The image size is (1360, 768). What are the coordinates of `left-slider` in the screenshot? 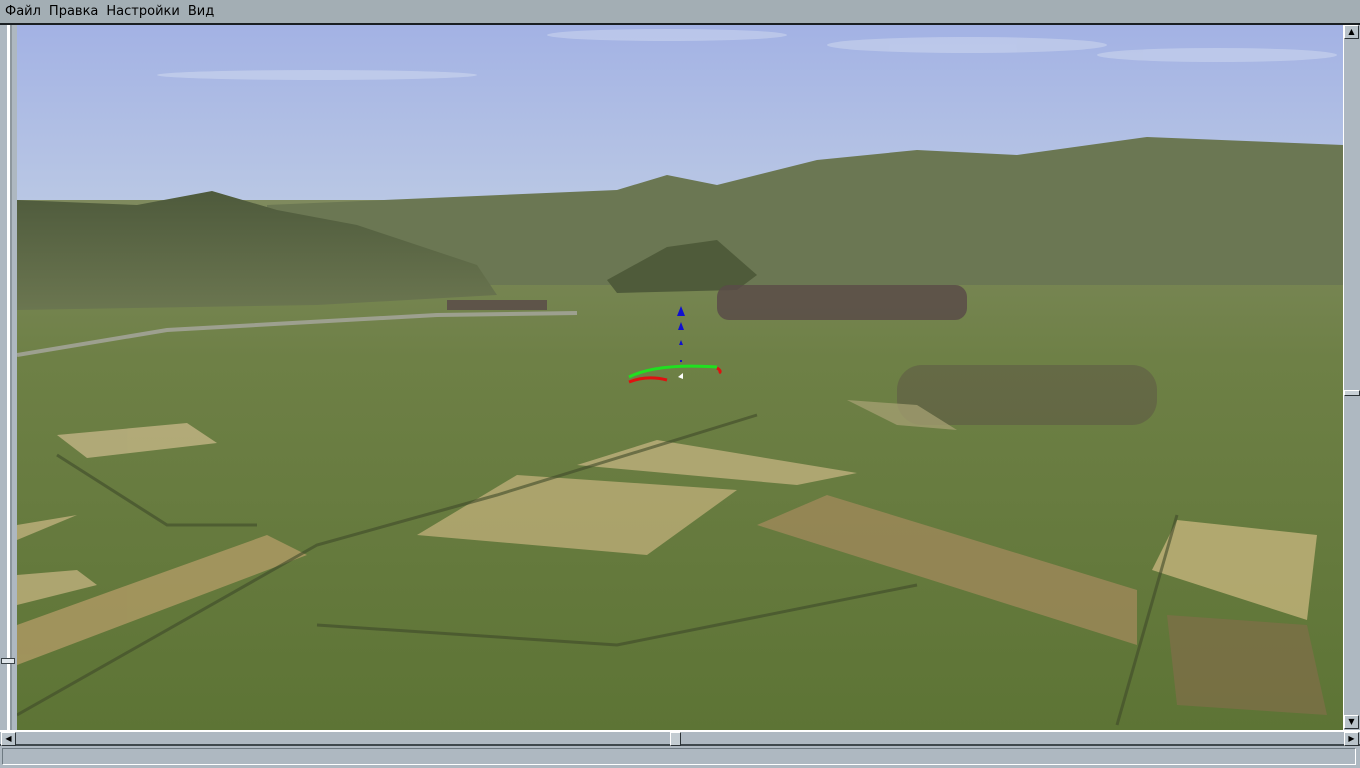 It's located at (8, 377).